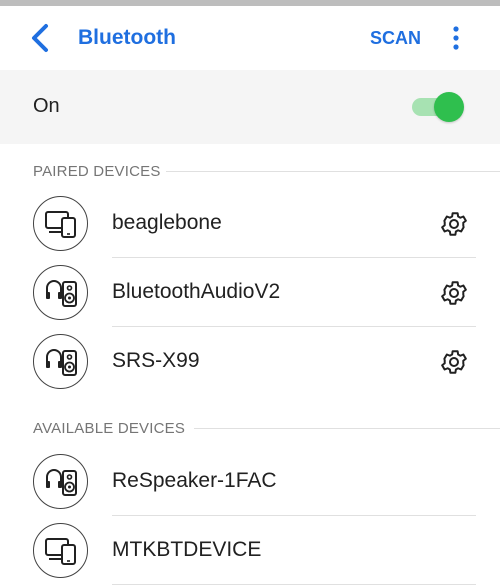 The width and height of the screenshot is (500, 586). What do you see at coordinates (196, 291) in the screenshot?
I see `device-name: BluetoothAudioV2` at bounding box center [196, 291].